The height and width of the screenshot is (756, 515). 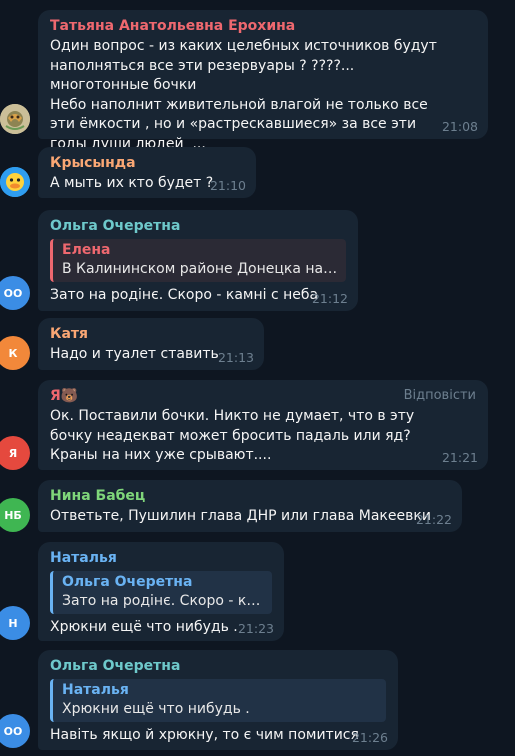 What do you see at coordinates (459, 457) in the screenshot?
I see `message-time: 21:21` at bounding box center [459, 457].